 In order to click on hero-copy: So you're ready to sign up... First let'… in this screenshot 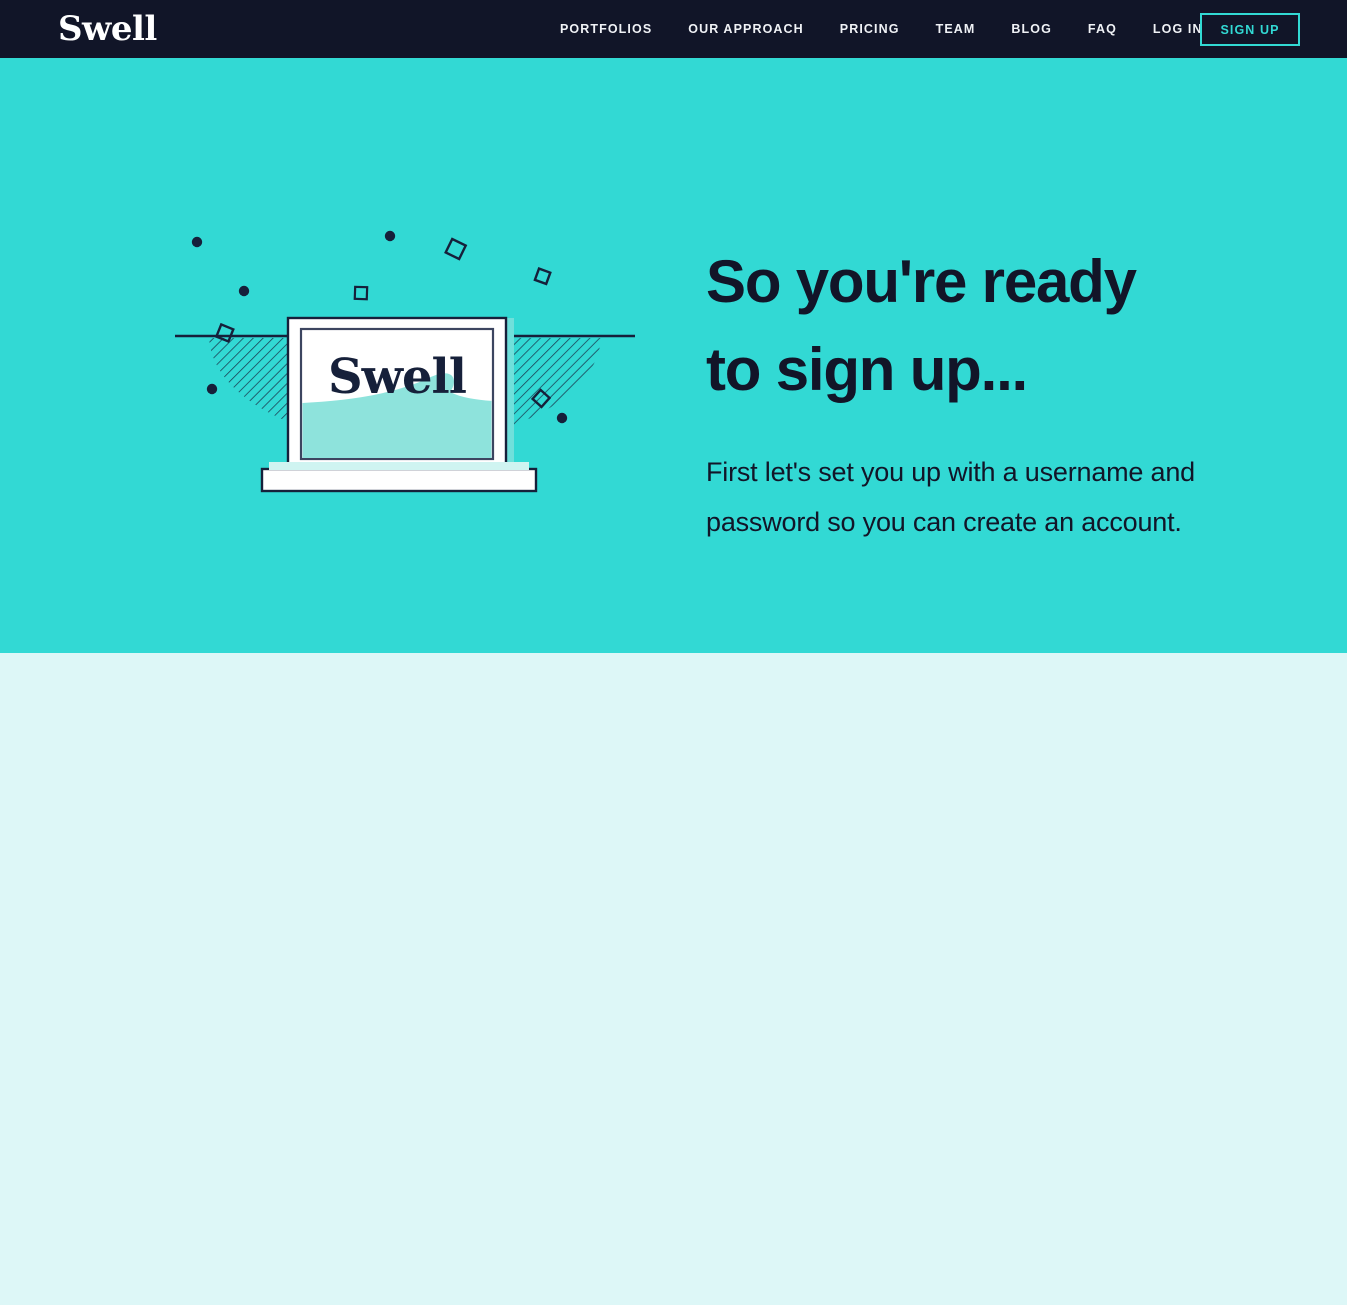, I will do `click(966, 392)`.